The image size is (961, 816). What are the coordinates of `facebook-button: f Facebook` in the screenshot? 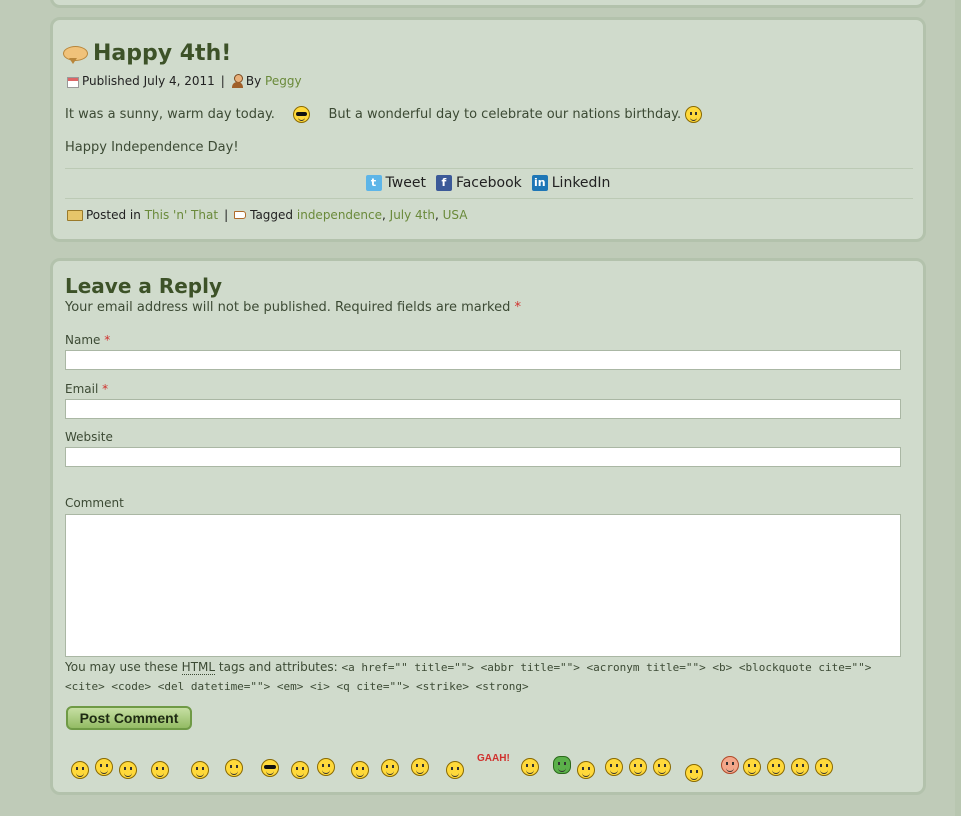 It's located at (478, 183).